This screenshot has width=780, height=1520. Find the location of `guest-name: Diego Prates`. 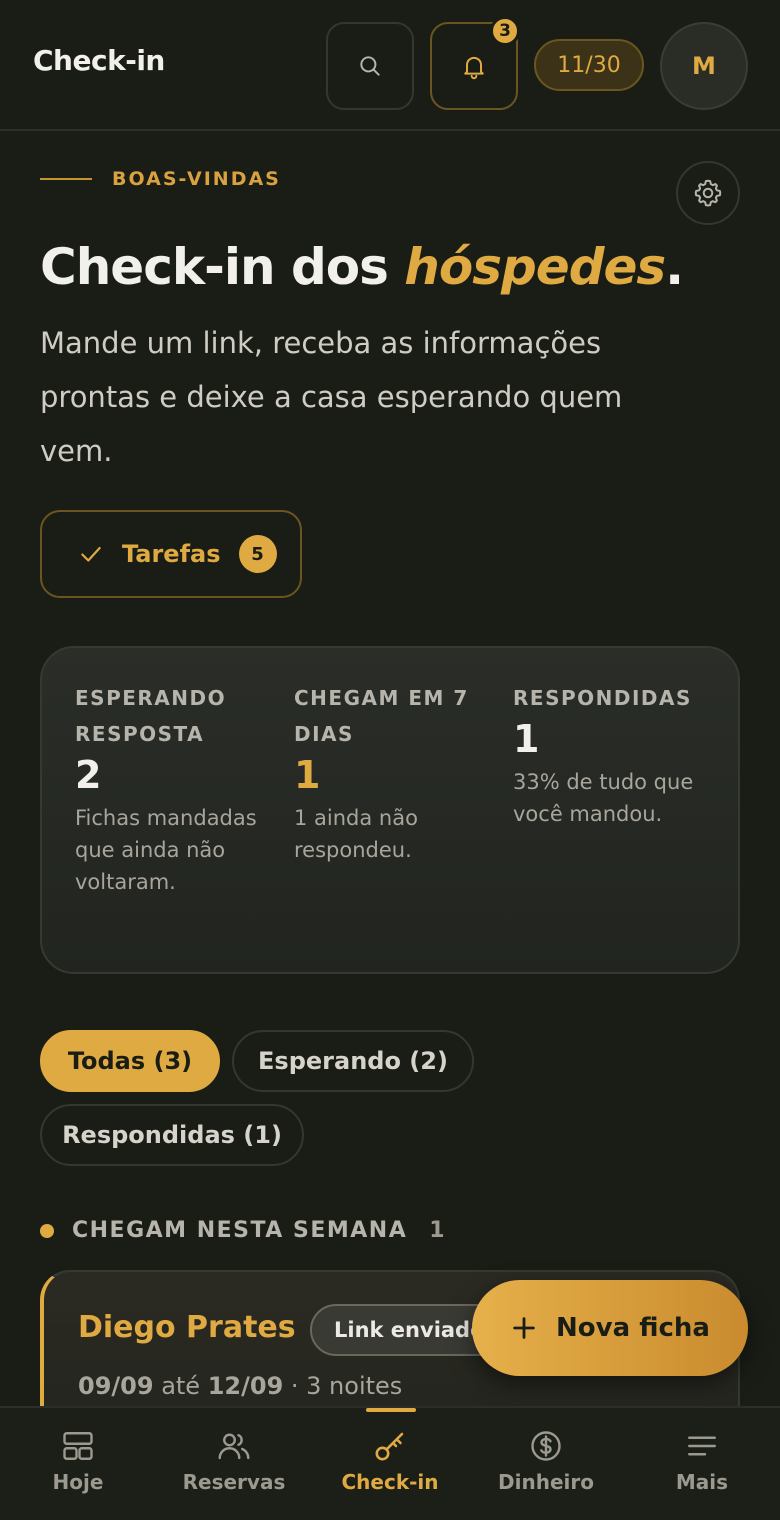

guest-name: Diego Prates is located at coordinates (187, 1327).